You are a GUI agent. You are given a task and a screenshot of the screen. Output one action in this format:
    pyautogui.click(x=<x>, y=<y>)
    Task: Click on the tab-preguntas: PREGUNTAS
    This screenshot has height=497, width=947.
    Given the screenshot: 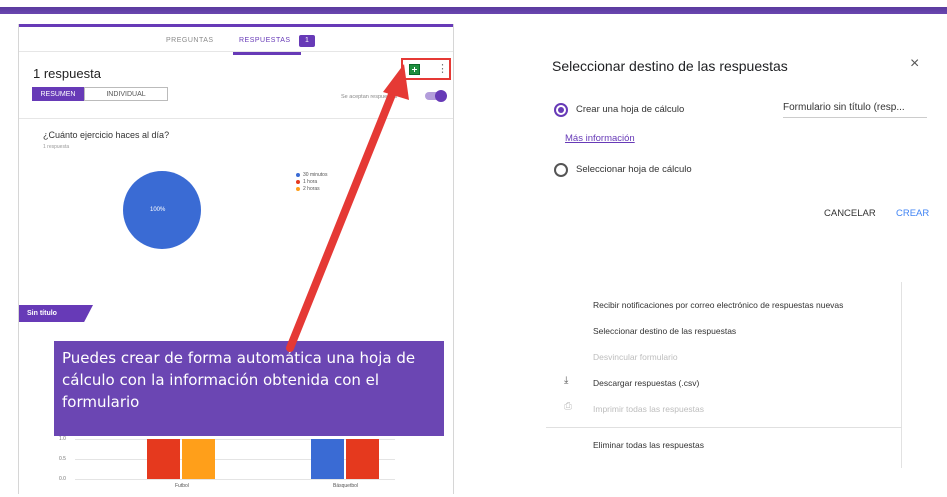 What is the action you would take?
    pyautogui.click(x=190, y=40)
    